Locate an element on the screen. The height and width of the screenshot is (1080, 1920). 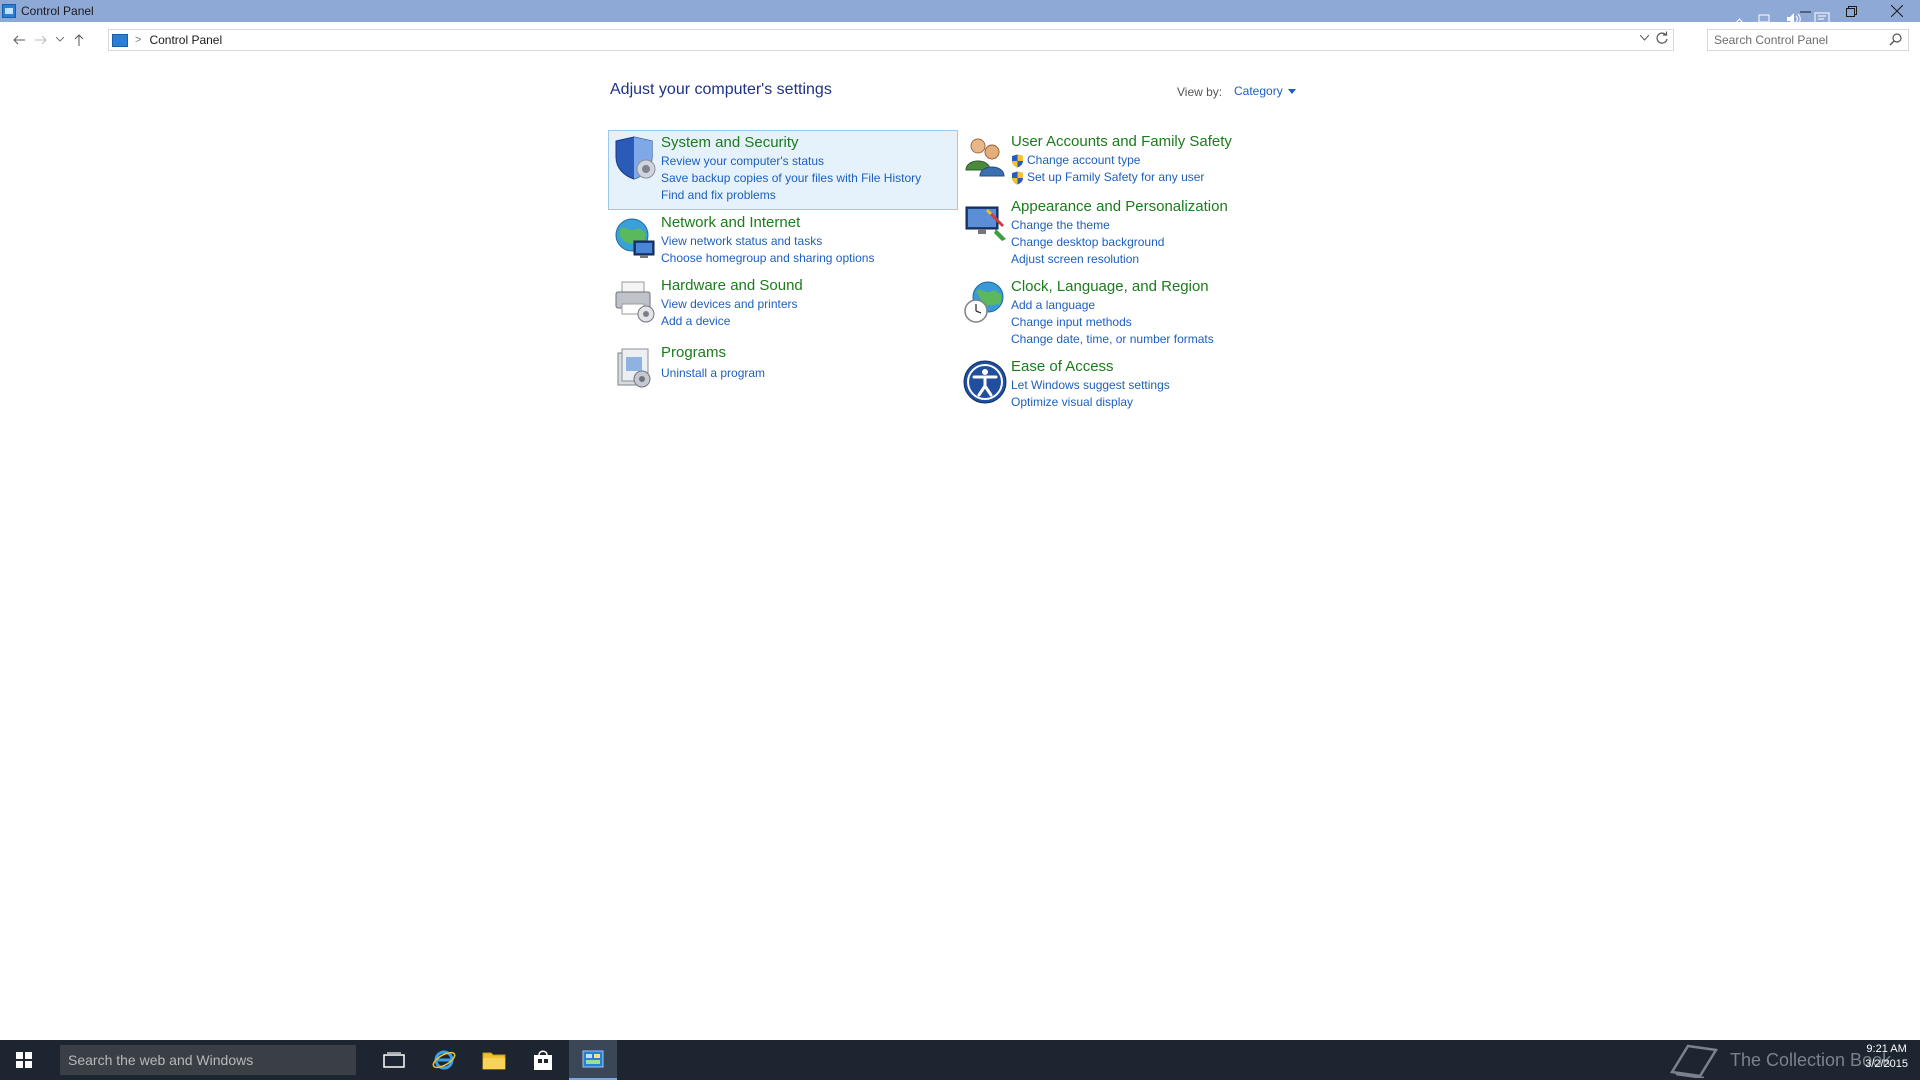
link-screen-resolution: Adjust screen resolution is located at coordinates (1119, 259).